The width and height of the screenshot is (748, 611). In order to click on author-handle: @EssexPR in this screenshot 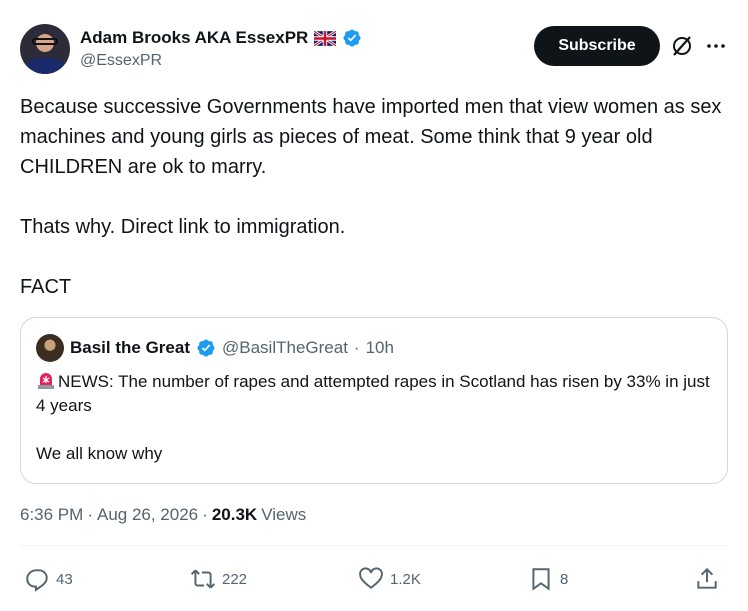, I will do `click(221, 61)`.